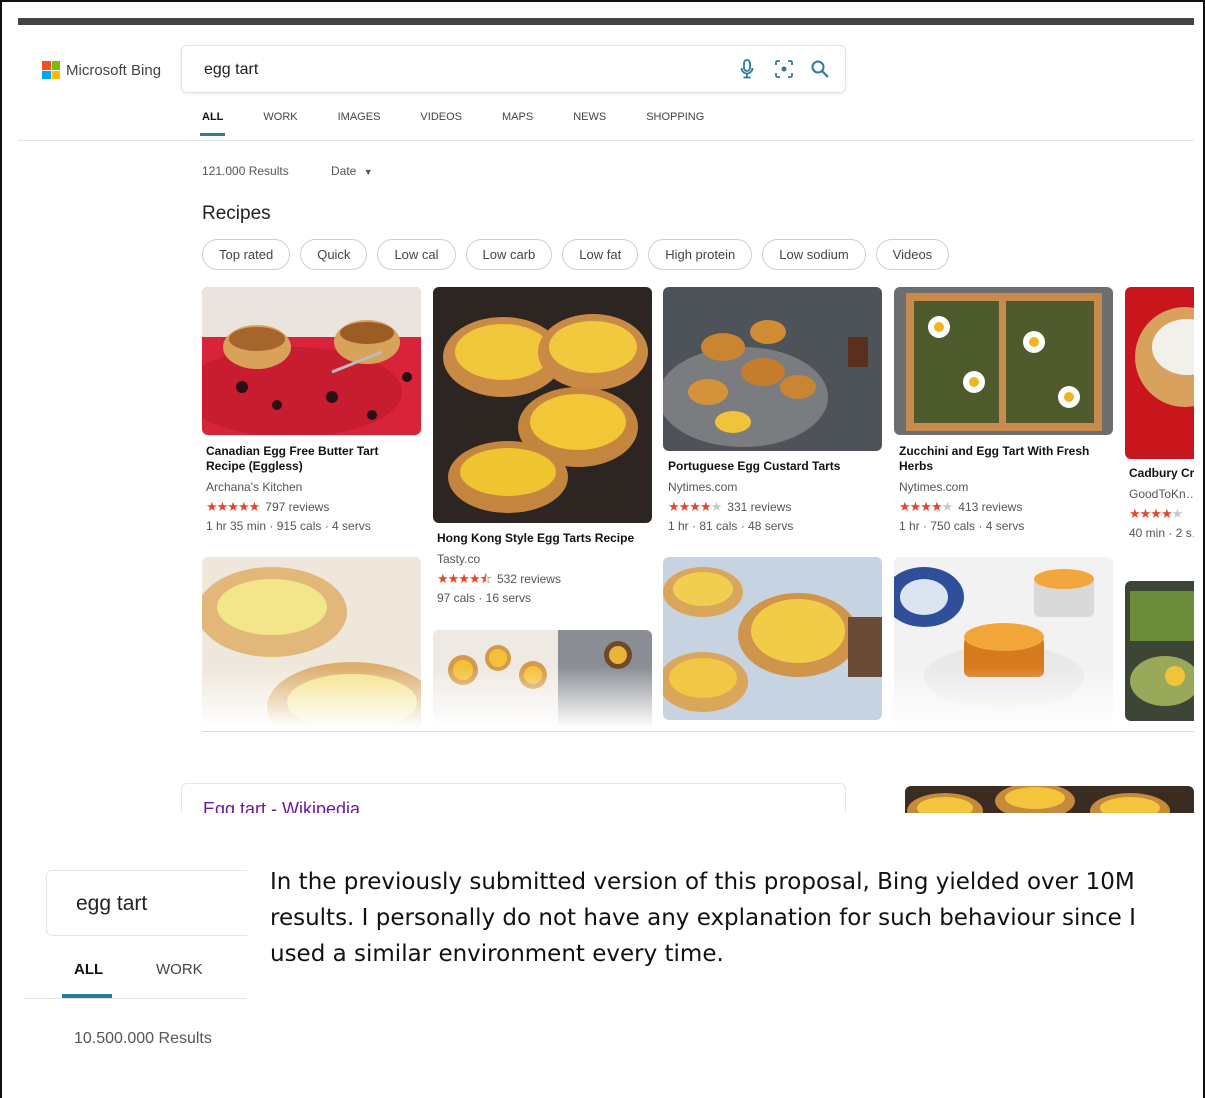 This screenshot has width=1205, height=1098. What do you see at coordinates (464, 578) in the screenshot?
I see `star-rating-icon: ★★★★⯪` at bounding box center [464, 578].